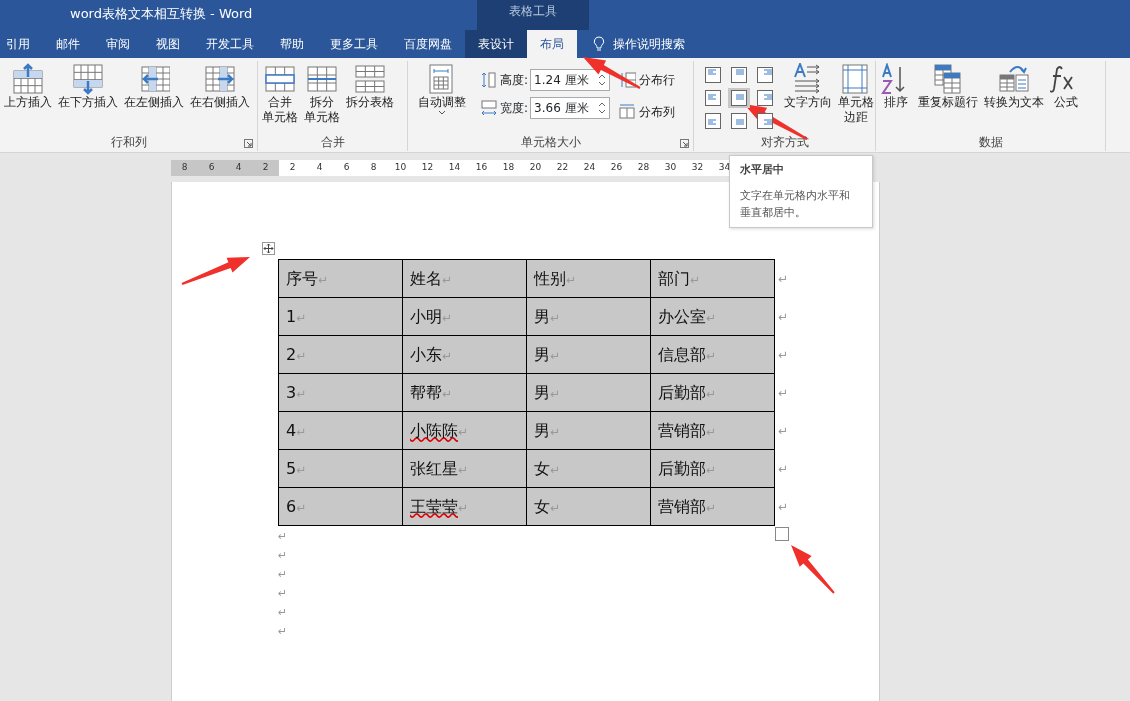  What do you see at coordinates (354, 44) in the screenshot?
I see `ribbon-tab: 更多工具` at bounding box center [354, 44].